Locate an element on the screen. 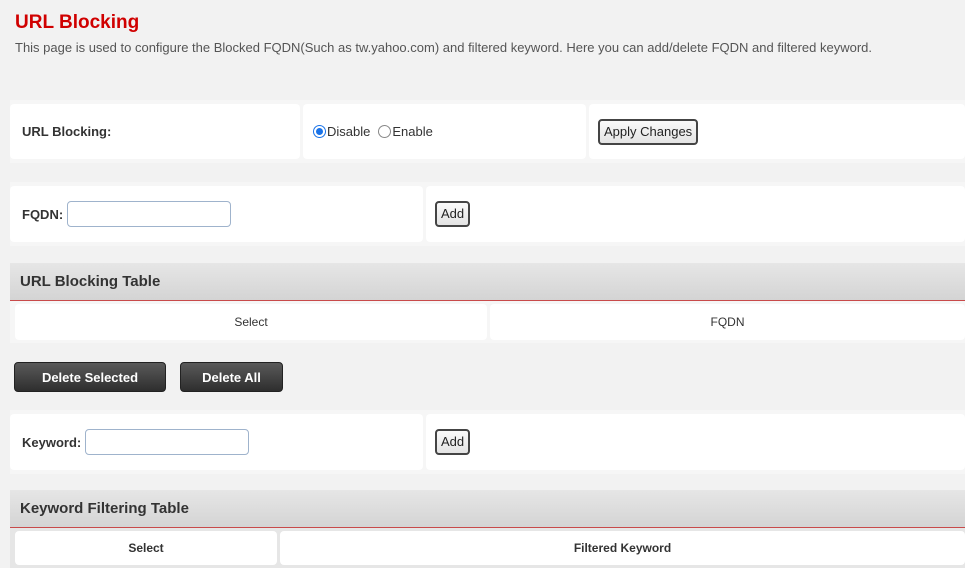 The width and height of the screenshot is (965, 568). keyword-input is located at coordinates (167, 442).